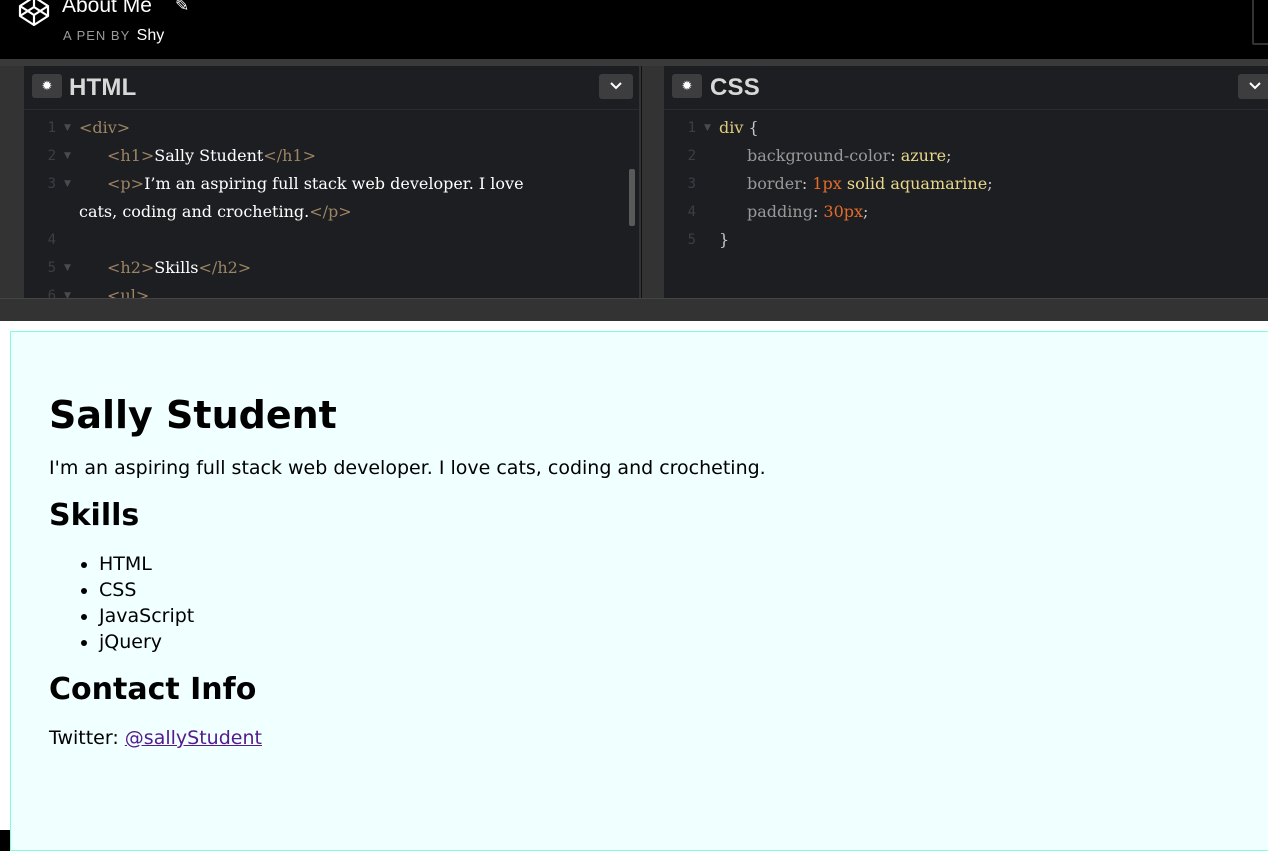  What do you see at coordinates (751, 127) in the screenshot?
I see `code-token: {` at bounding box center [751, 127].